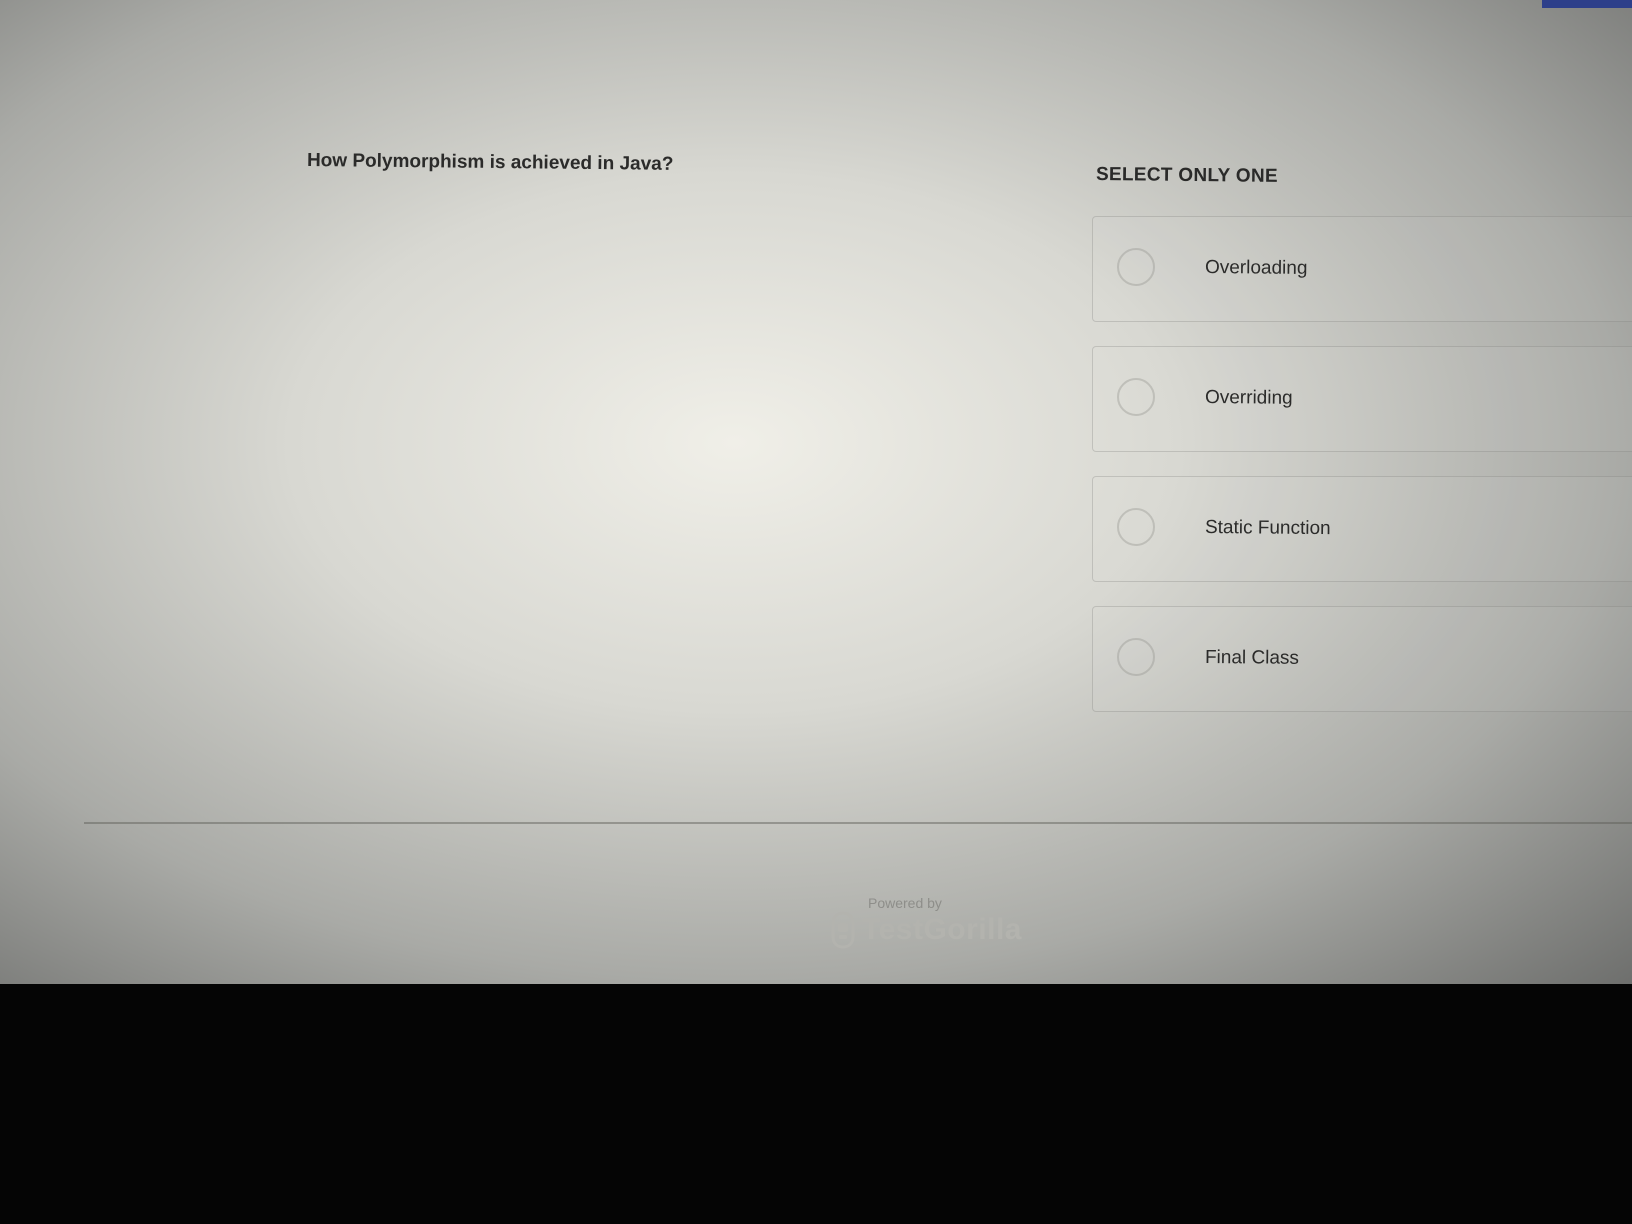 The height and width of the screenshot is (1224, 1632). What do you see at coordinates (1362, 269) in the screenshot?
I see `answer-option-overloading: Overloading` at bounding box center [1362, 269].